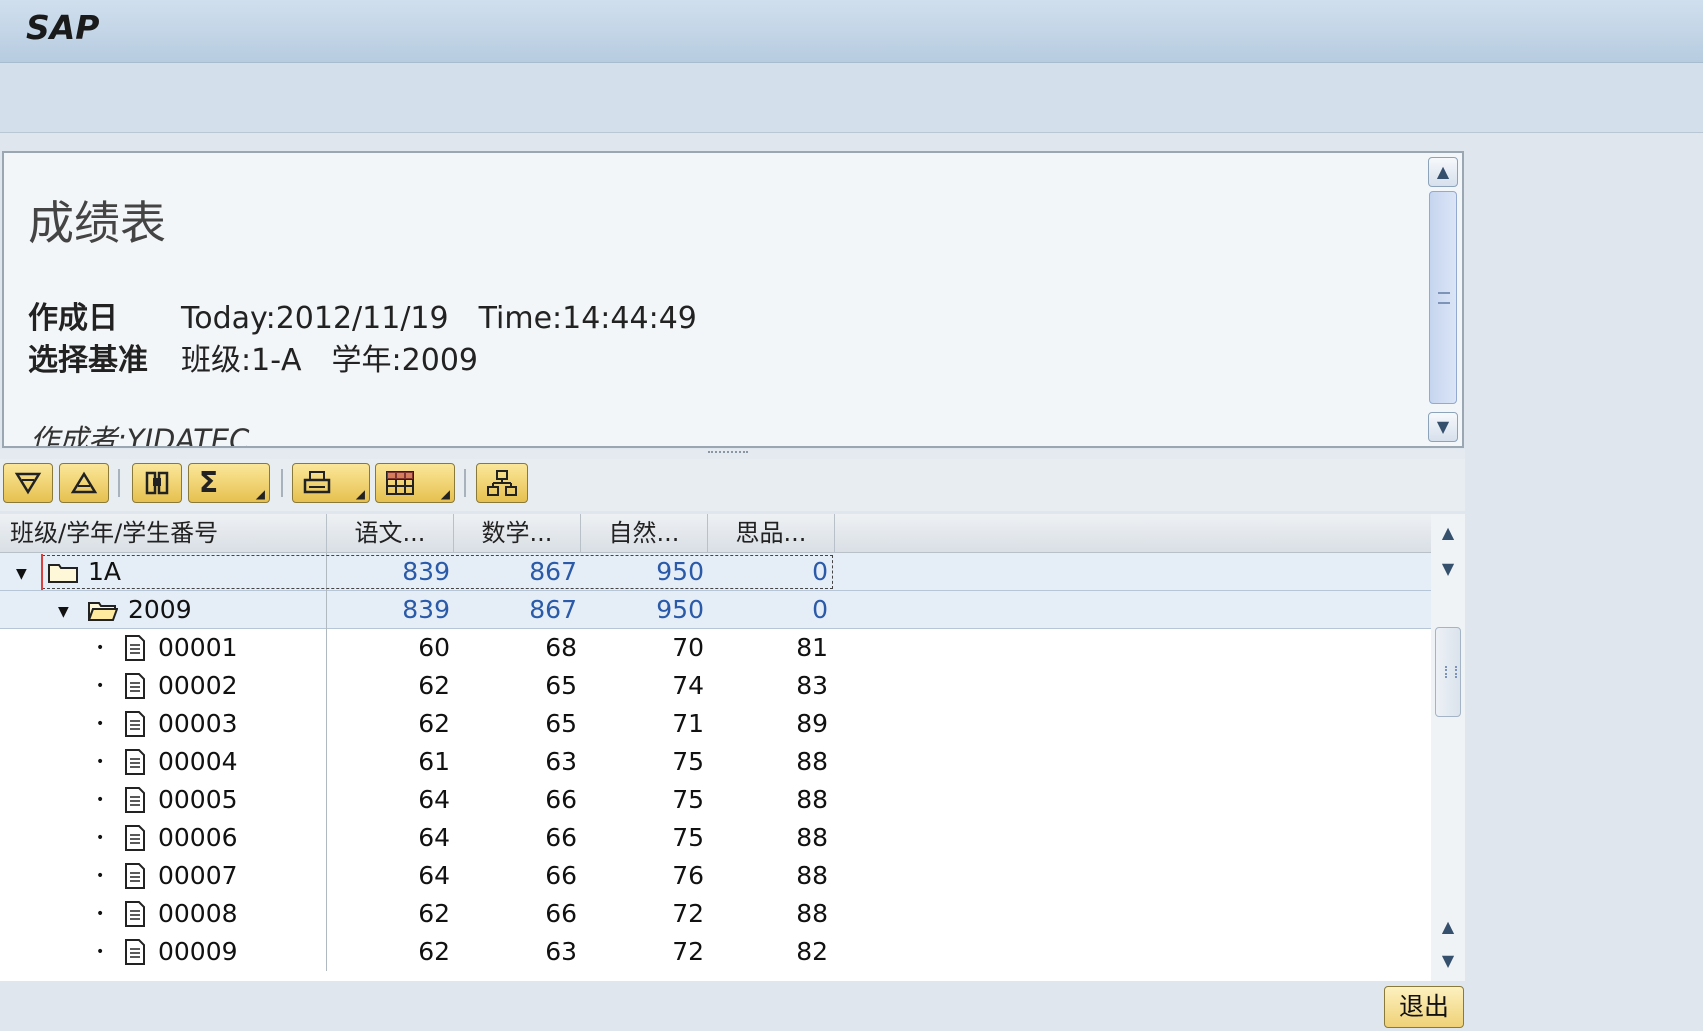 This screenshot has height=1031, width=1703. Describe the element at coordinates (198, 951) in the screenshot. I see `student-id: 00009` at that location.